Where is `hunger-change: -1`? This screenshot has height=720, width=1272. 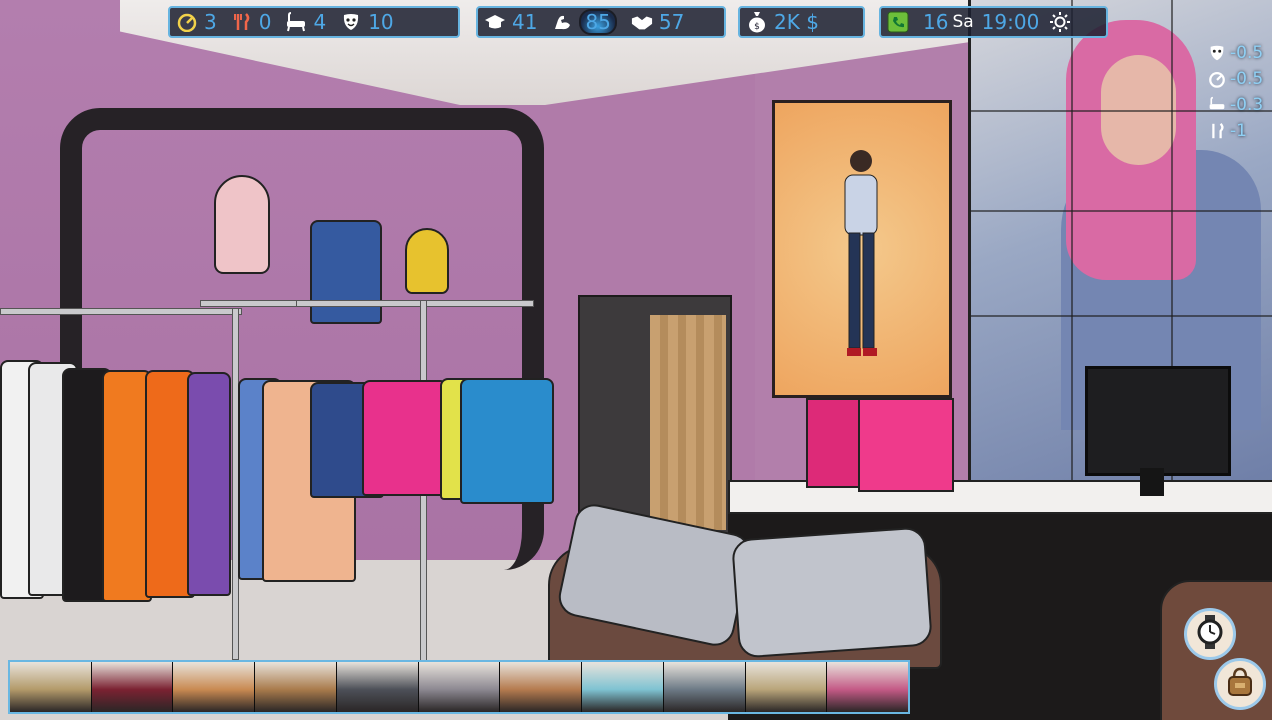 hunger-change: -1 is located at coordinates (1239, 131).